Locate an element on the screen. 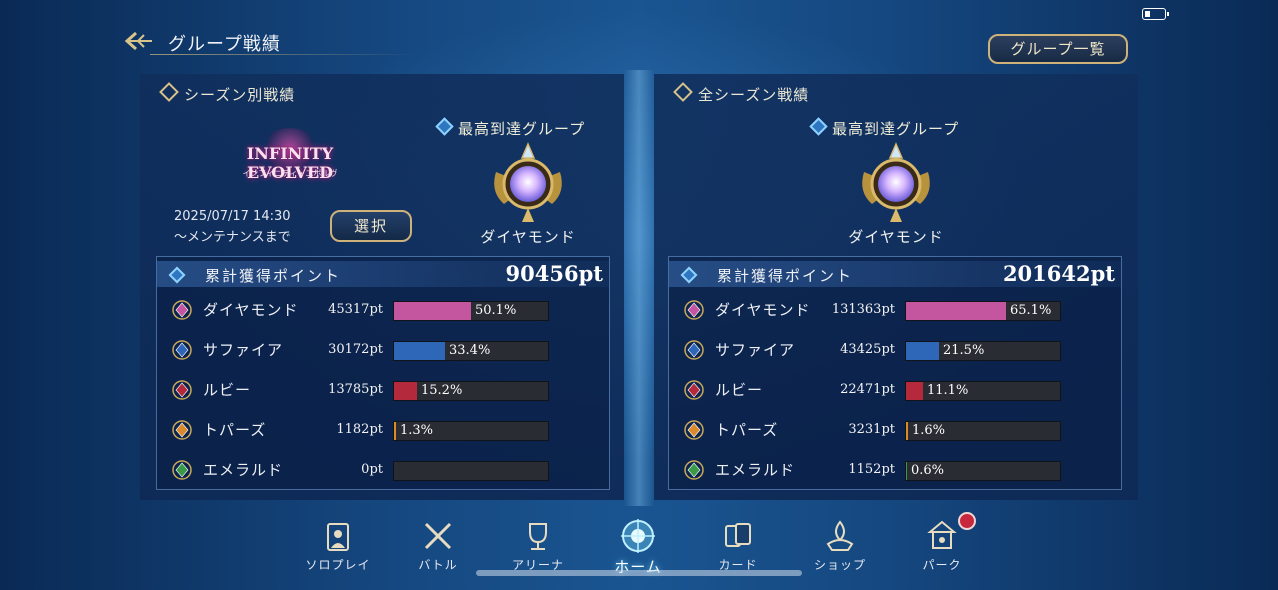 The image size is (1278, 590). nav-item-arena-trophy: アリーナ is located at coordinates (538, 545).